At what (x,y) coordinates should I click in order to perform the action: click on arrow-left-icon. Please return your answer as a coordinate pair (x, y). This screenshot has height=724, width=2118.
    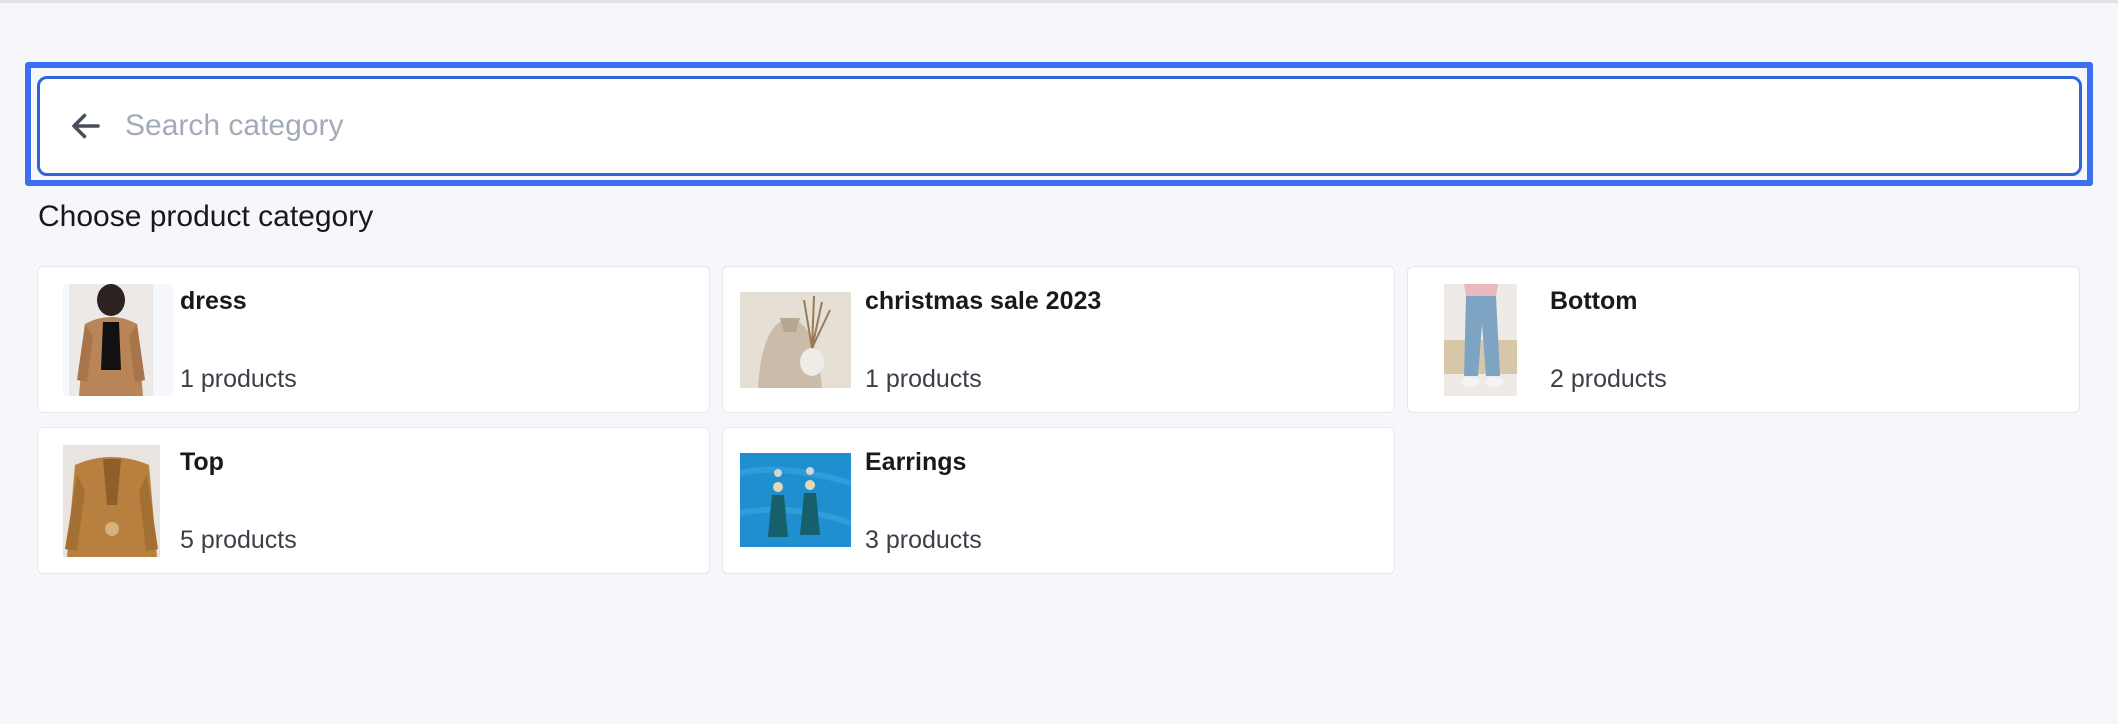
    Looking at the image, I should click on (86, 126).